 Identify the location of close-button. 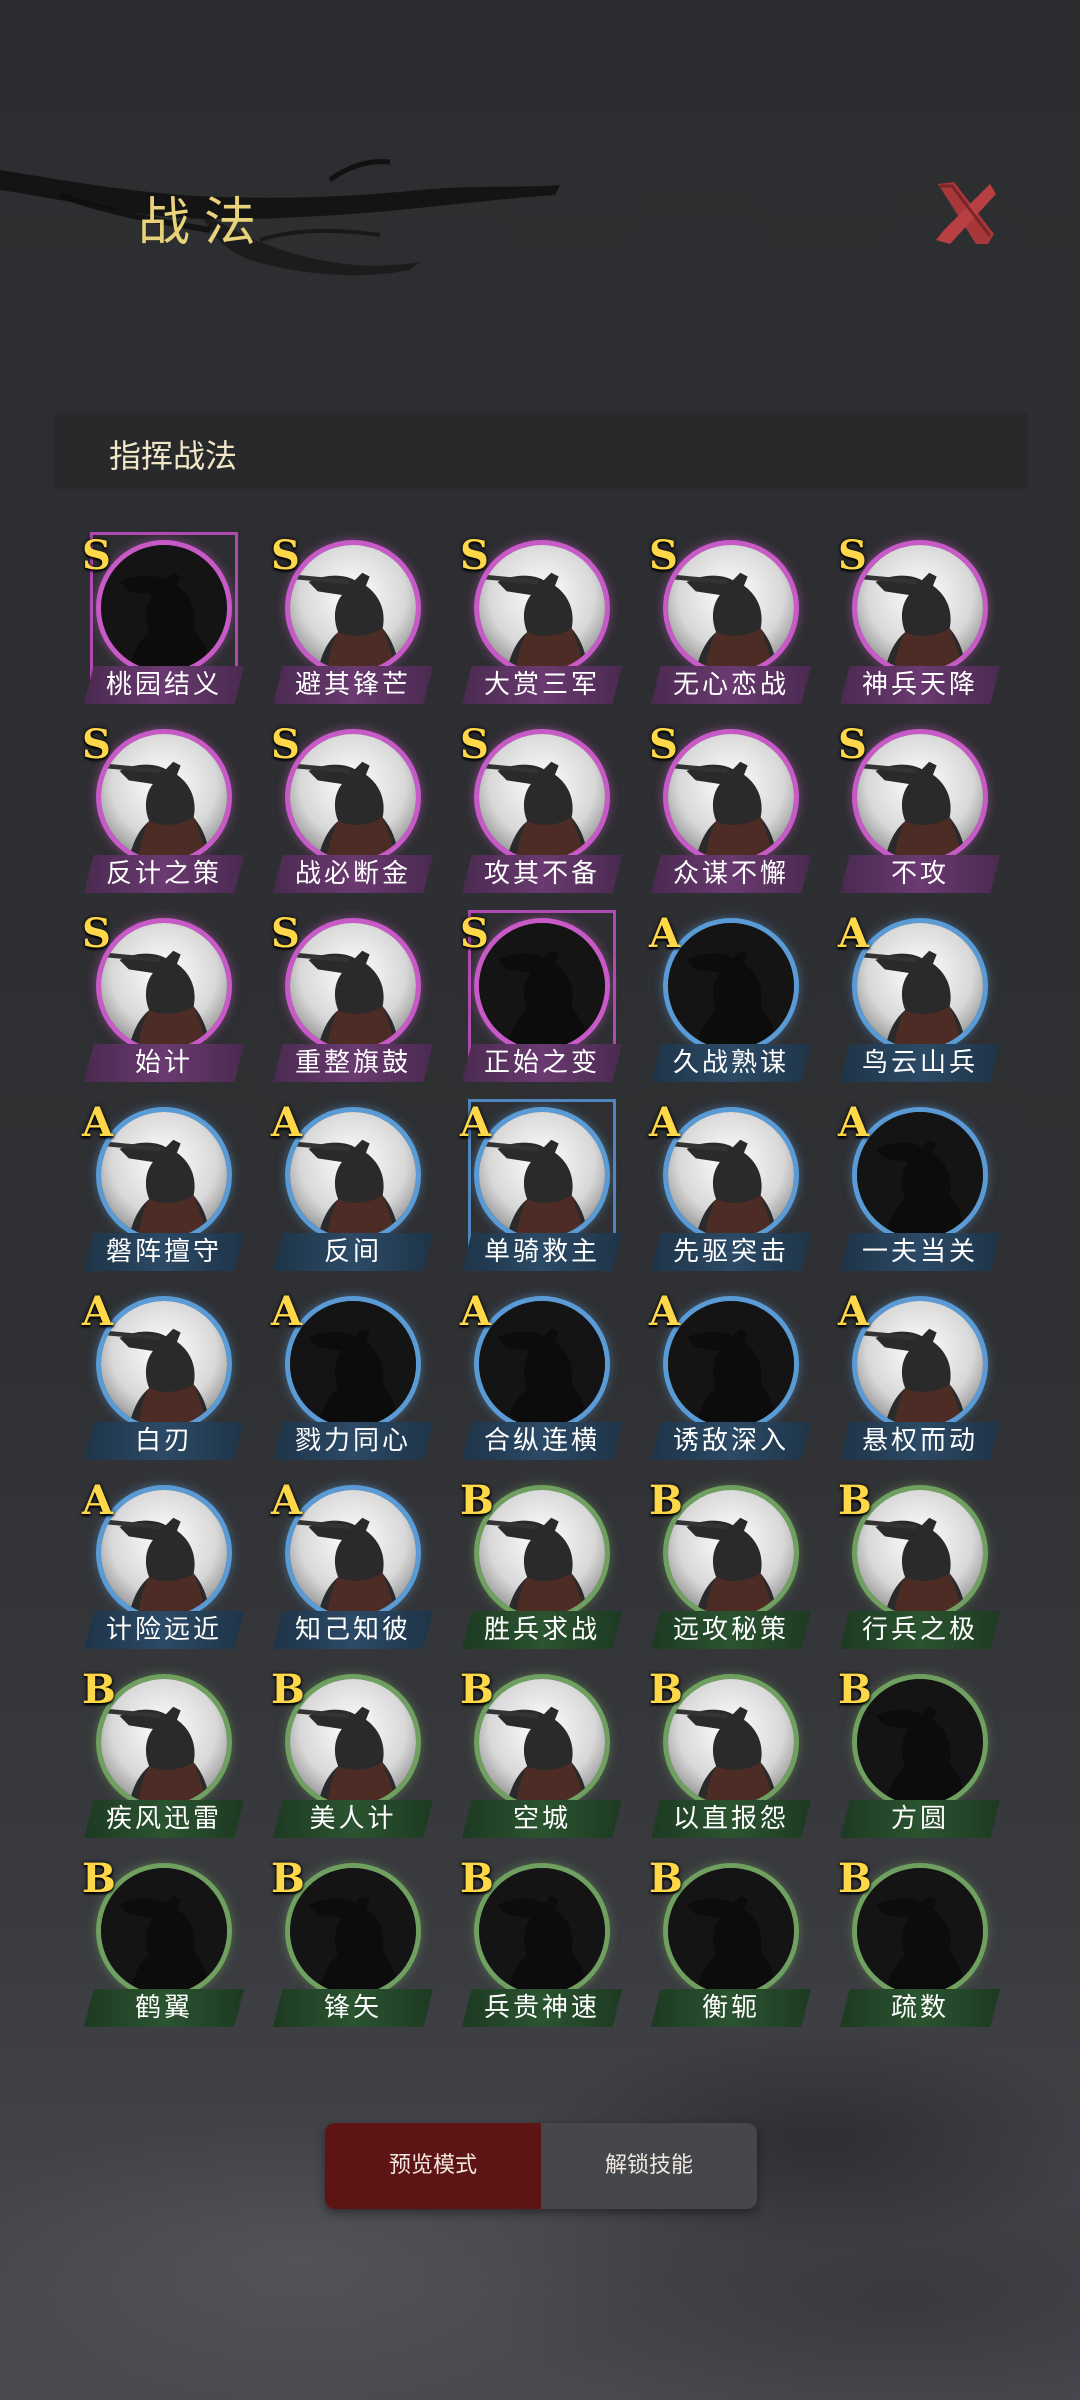
(965, 213).